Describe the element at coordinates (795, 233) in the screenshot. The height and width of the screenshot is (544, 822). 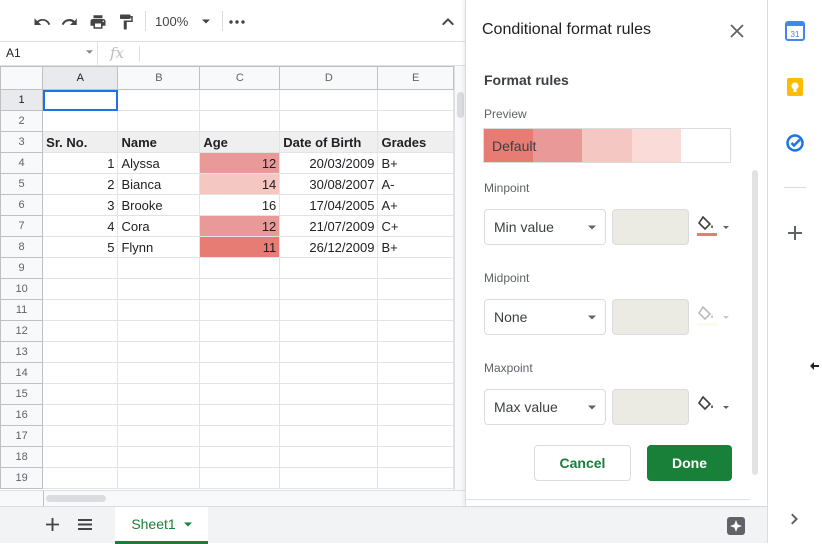
I see `add-icon` at that location.